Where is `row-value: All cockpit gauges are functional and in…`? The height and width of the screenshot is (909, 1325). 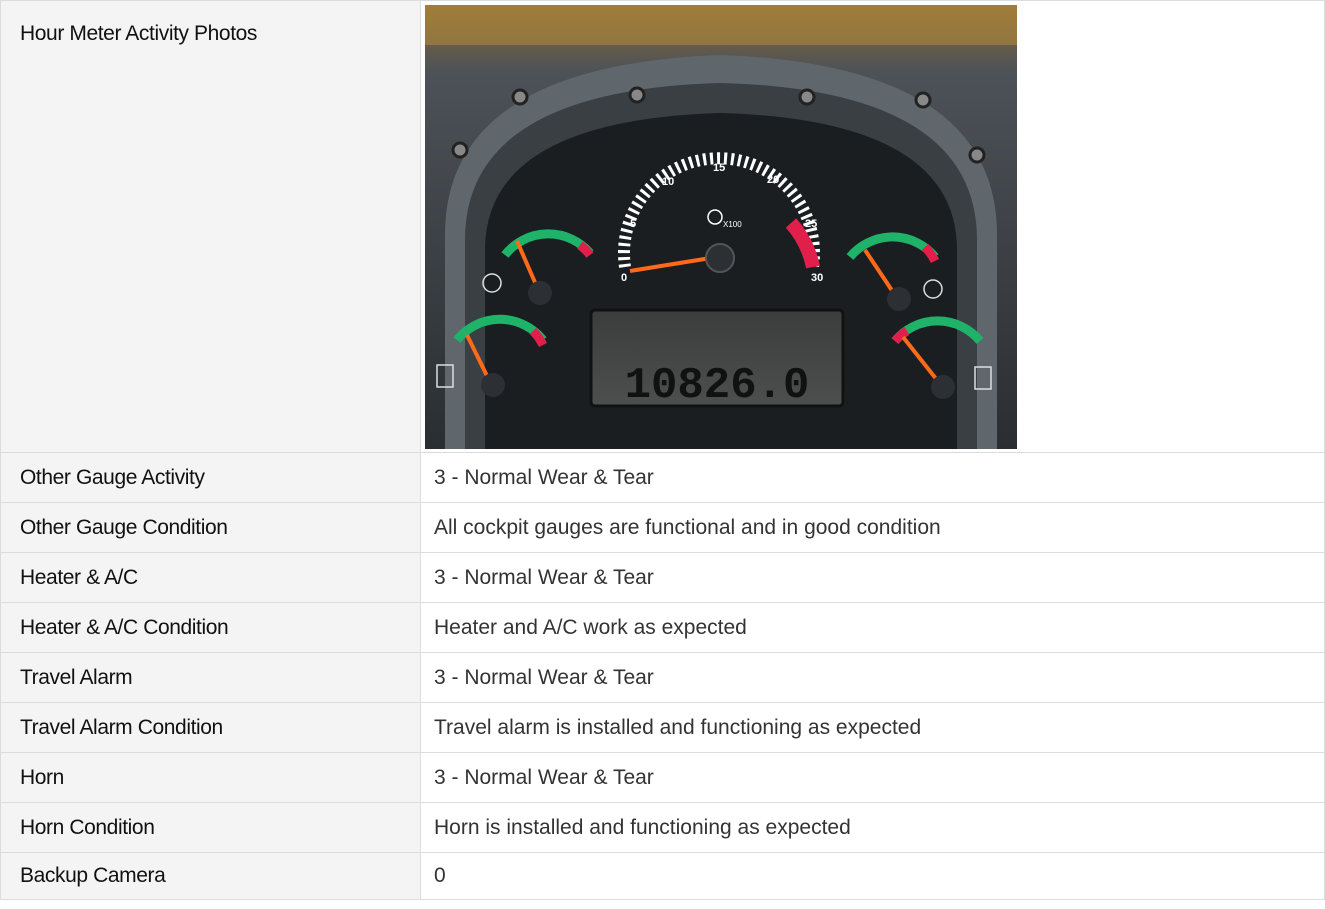
row-value: All cockpit gauges are functional and in… is located at coordinates (872, 527).